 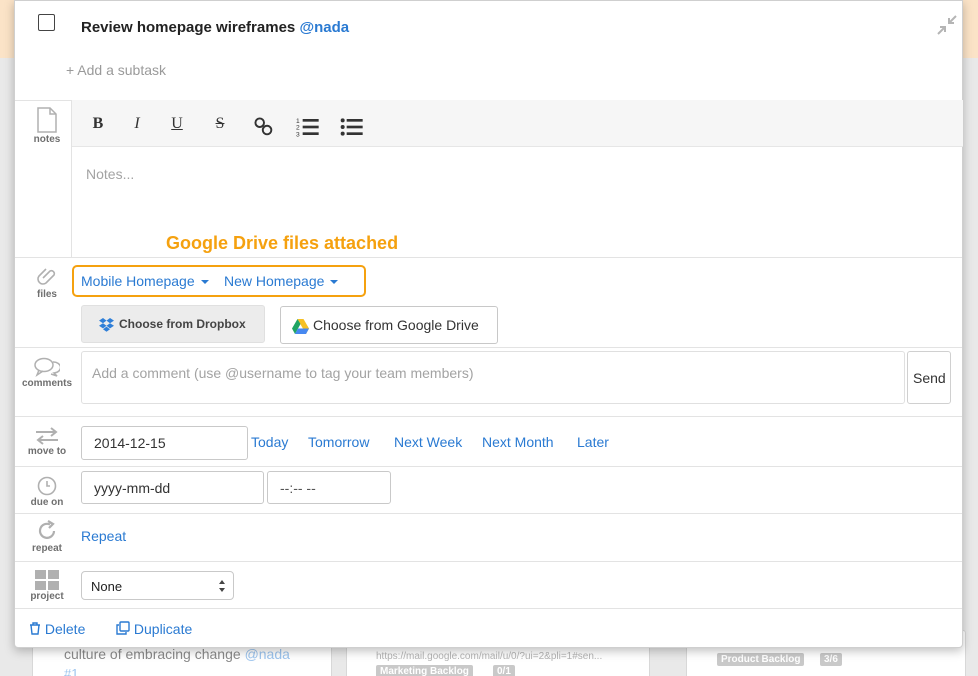 What do you see at coordinates (46, 276) in the screenshot?
I see `paperclip-icon` at bounding box center [46, 276].